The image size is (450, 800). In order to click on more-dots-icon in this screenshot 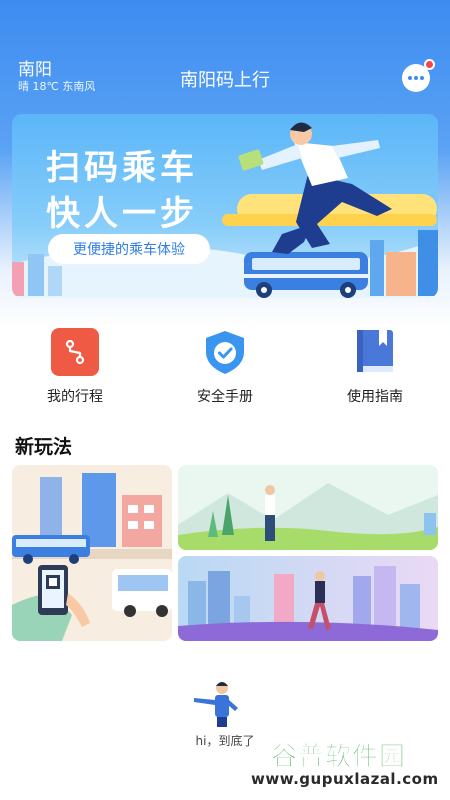, I will do `click(416, 78)`.